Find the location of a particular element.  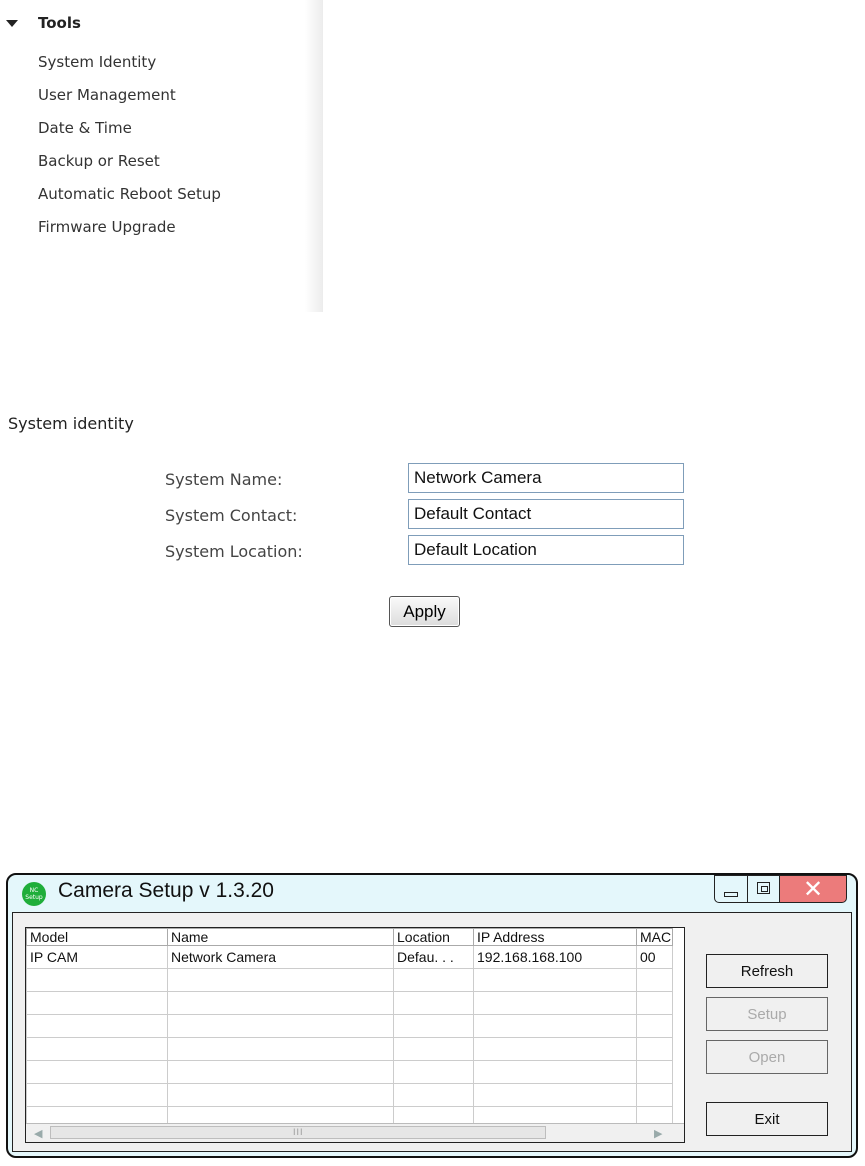

cell-ip-address: 192.168.168.100 is located at coordinates (555, 957).